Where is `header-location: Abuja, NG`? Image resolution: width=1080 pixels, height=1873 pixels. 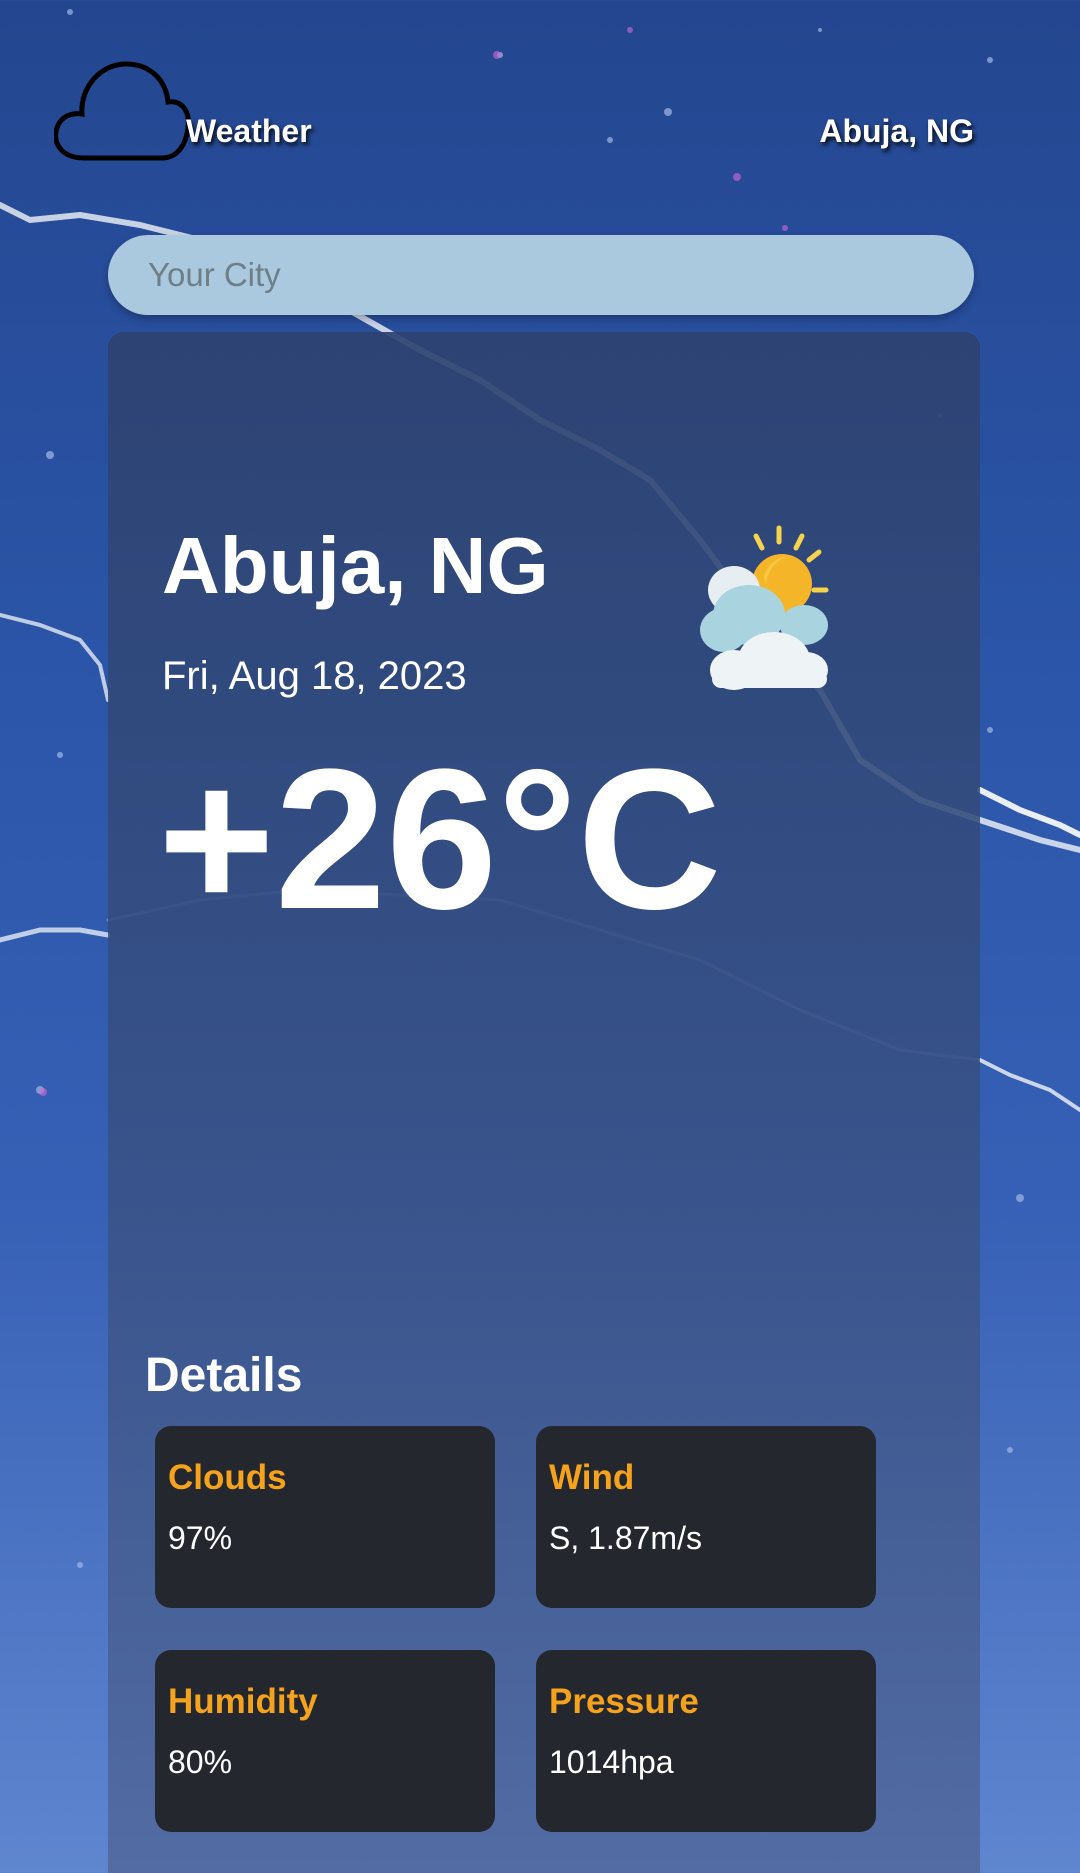
header-location: Abuja, NG is located at coordinates (896, 131).